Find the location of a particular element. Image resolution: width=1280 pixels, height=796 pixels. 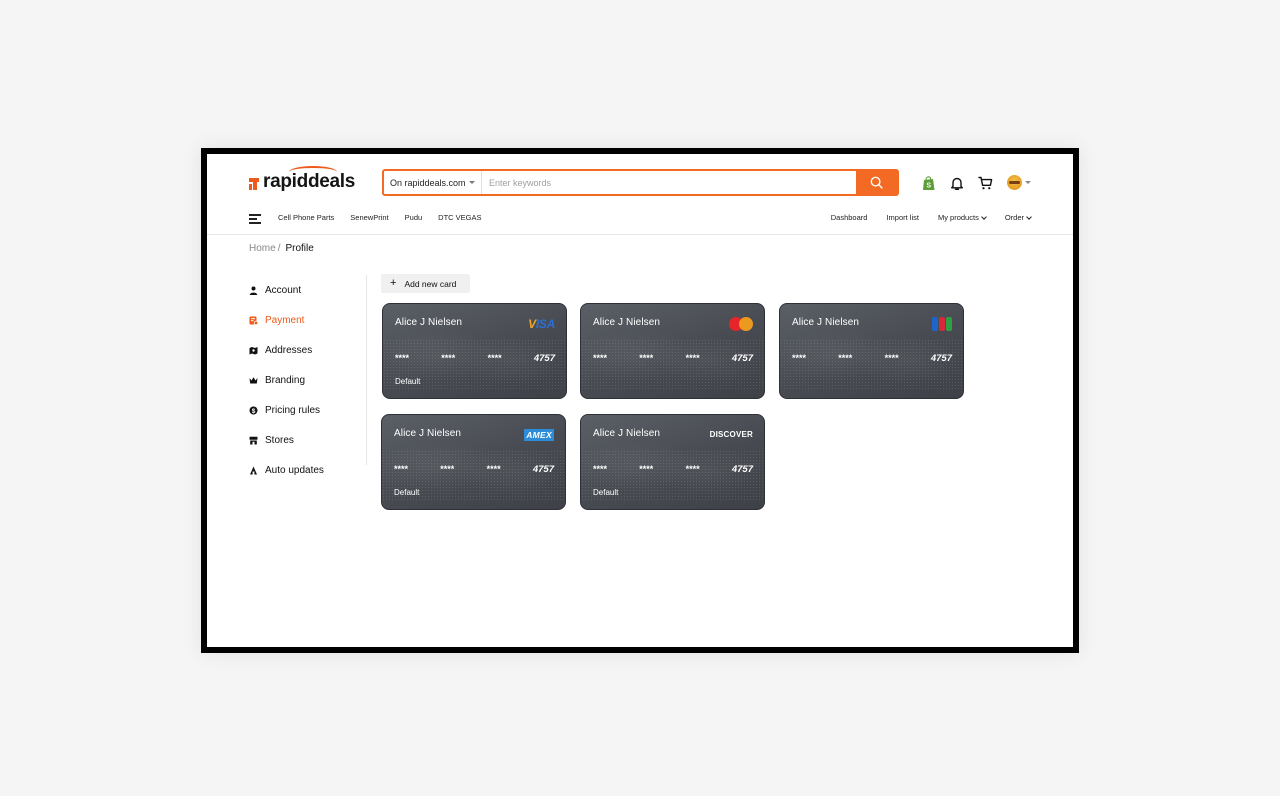

store-icon is located at coordinates (253, 440).